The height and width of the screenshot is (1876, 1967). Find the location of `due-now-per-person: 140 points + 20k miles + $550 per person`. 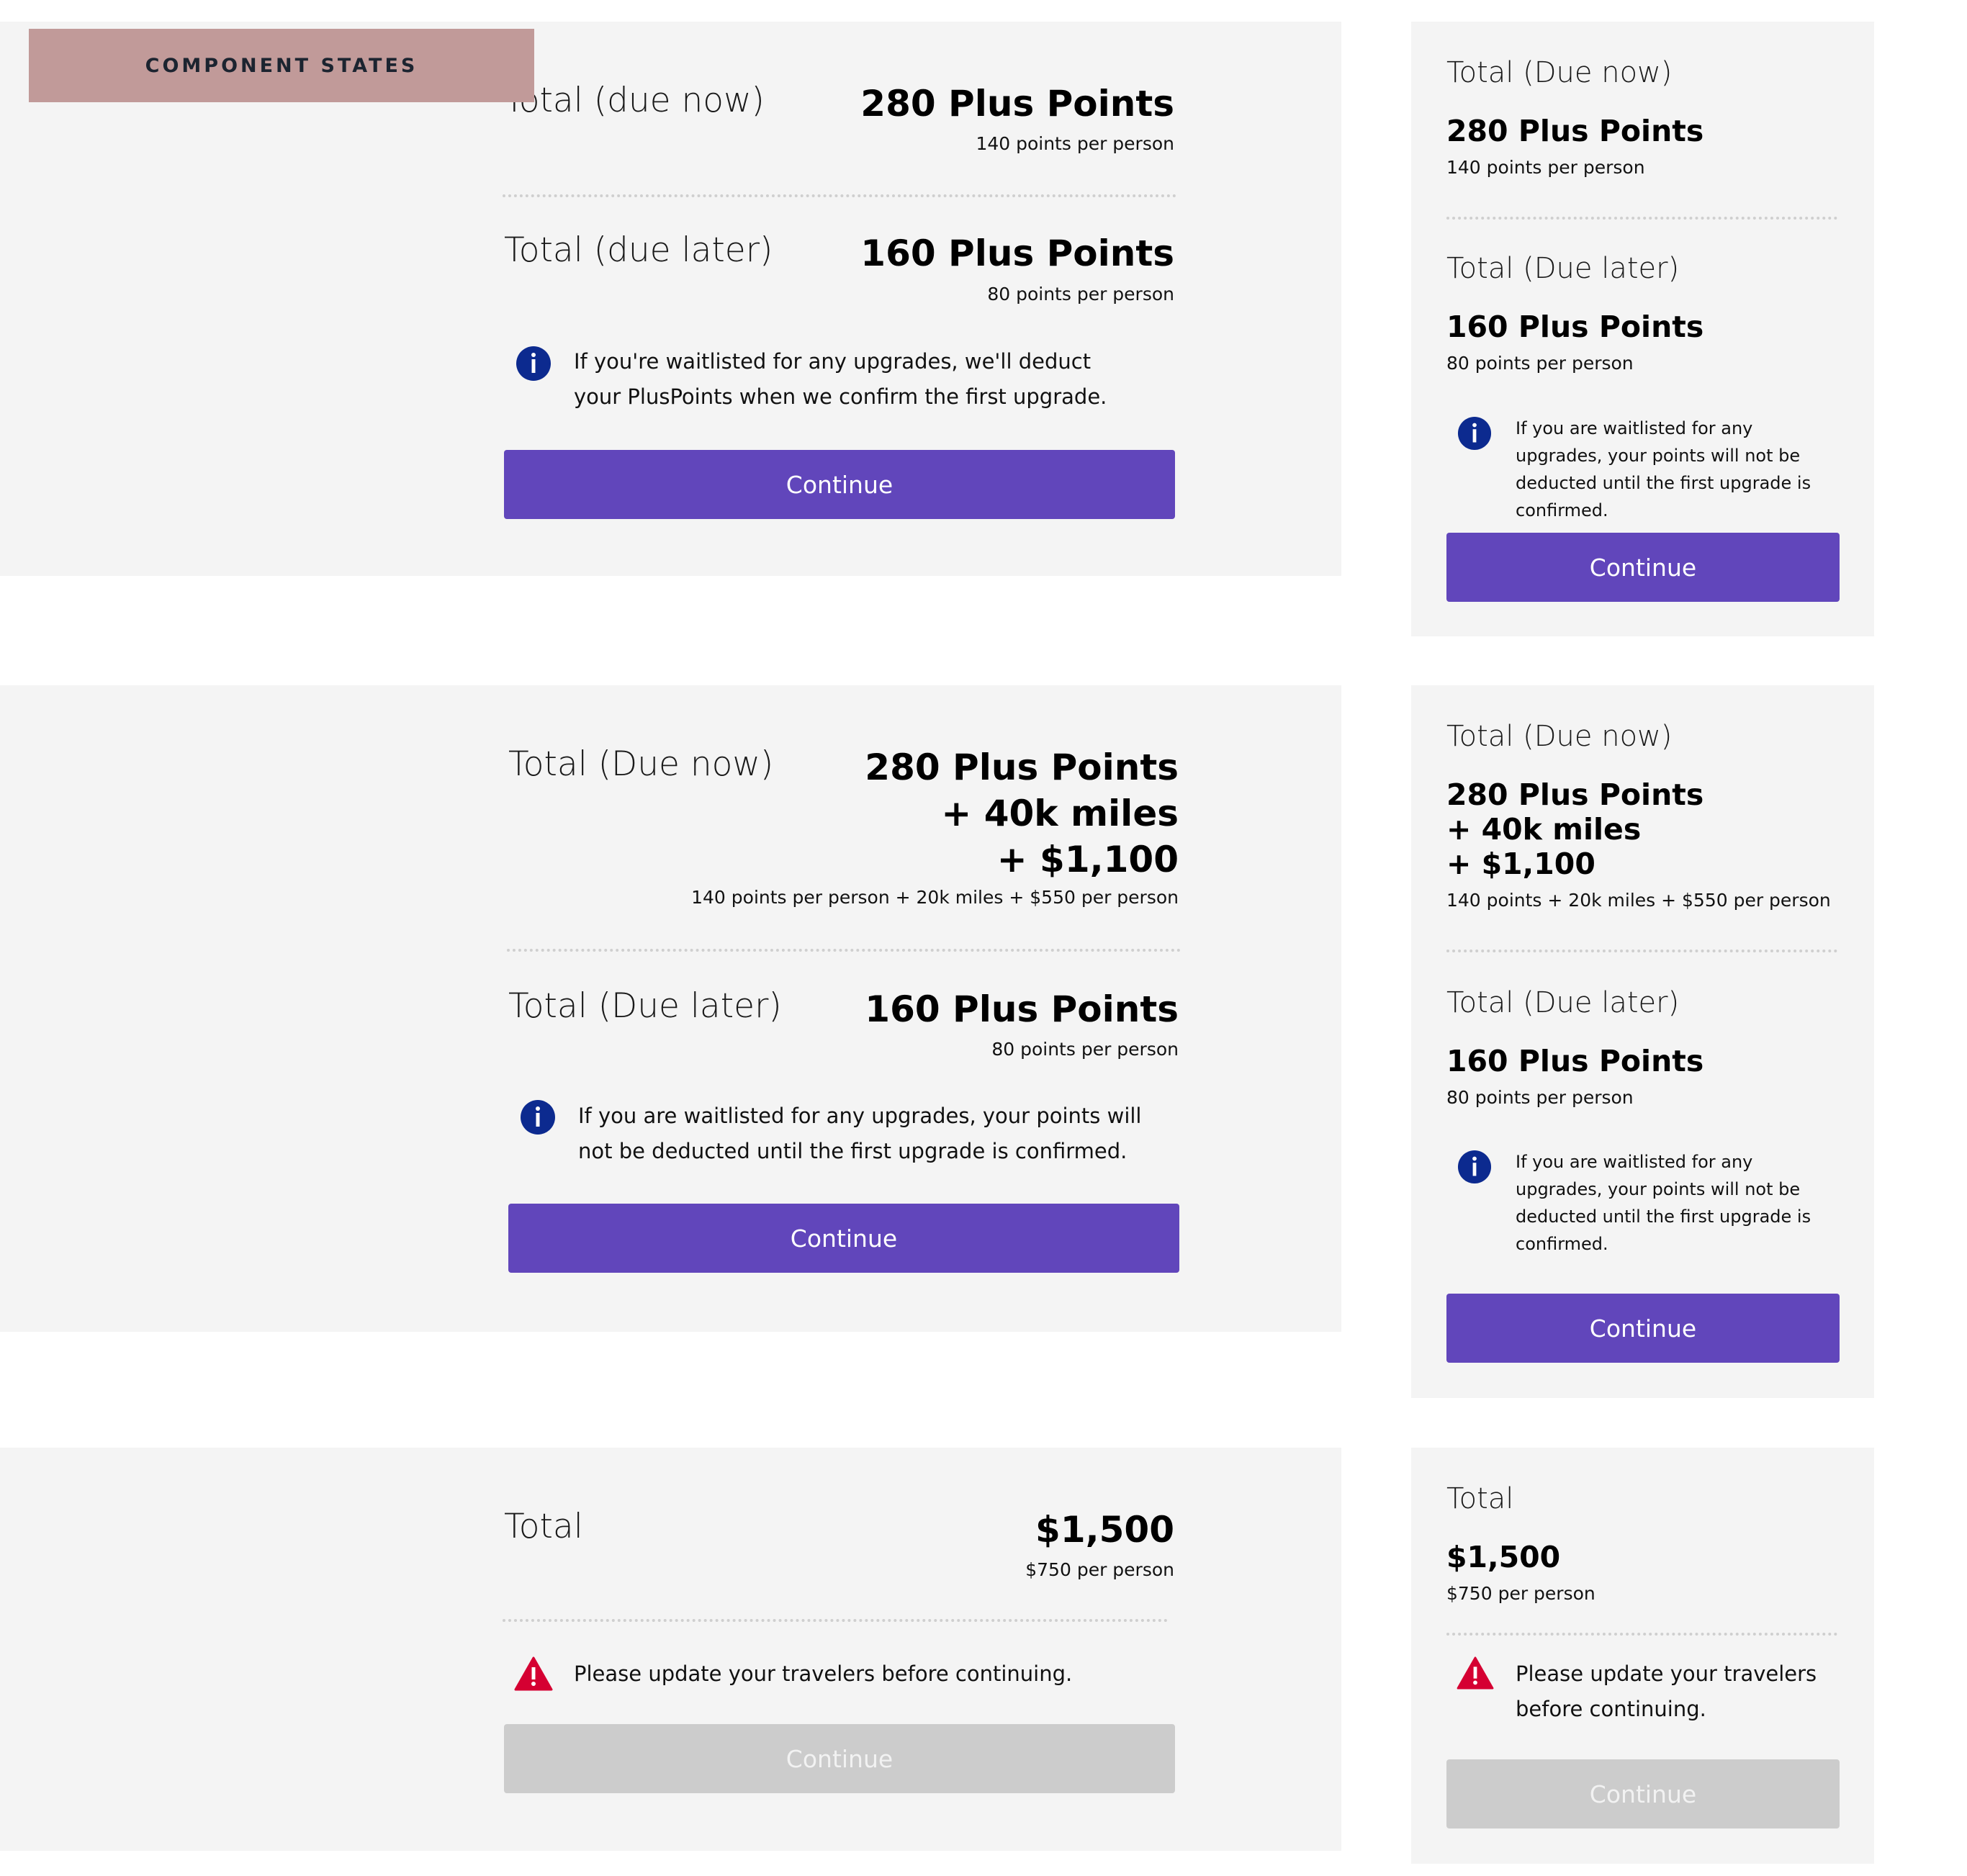

due-now-per-person: 140 points + 20k miles + $550 per person is located at coordinates (1639, 901).